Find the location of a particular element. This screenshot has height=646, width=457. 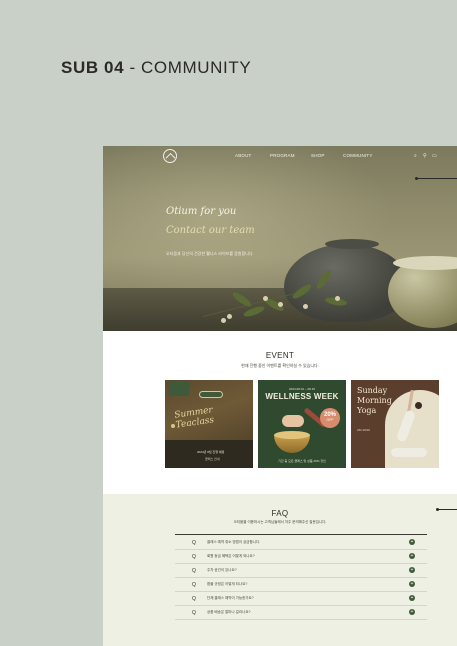

hero-subtitle: Contact our team is located at coordinates (210, 230).